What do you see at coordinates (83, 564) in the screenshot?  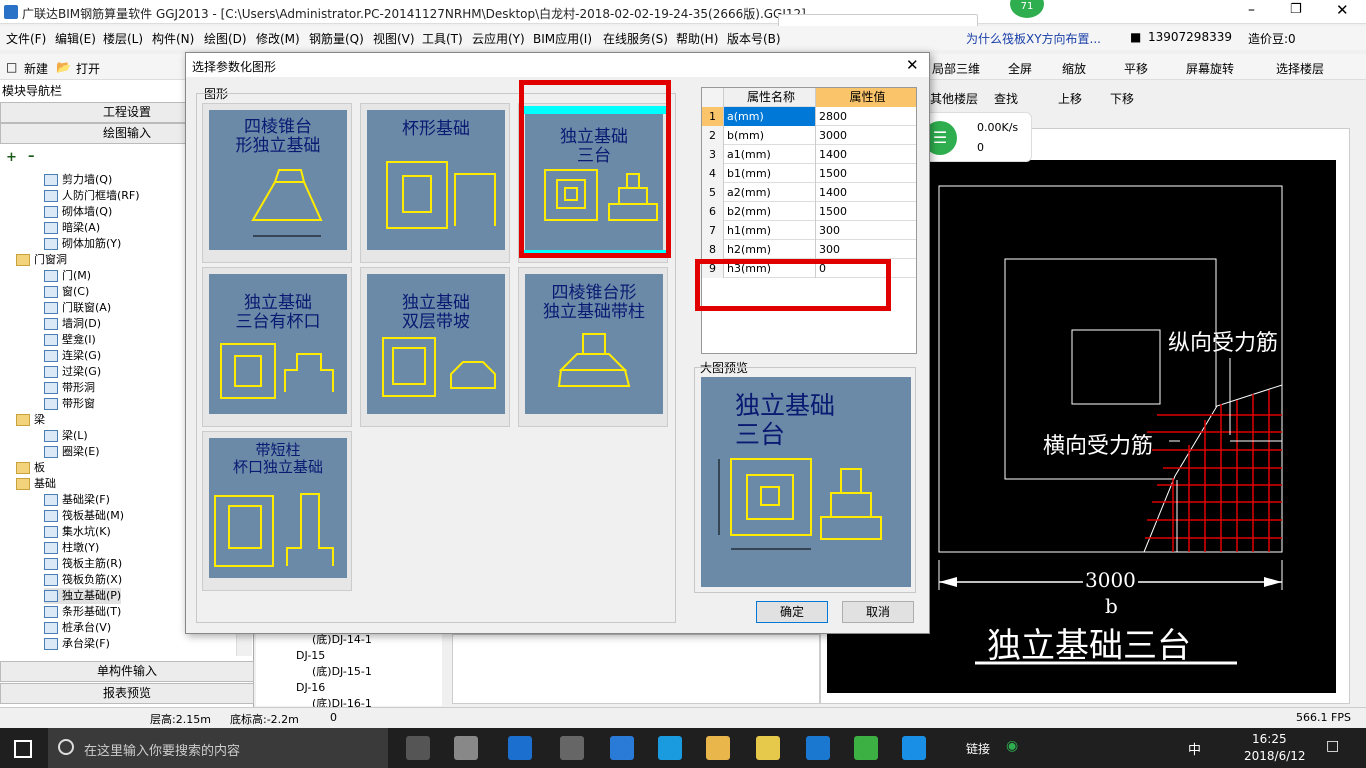 I see `tree-node: 筏板主筋(R)` at bounding box center [83, 564].